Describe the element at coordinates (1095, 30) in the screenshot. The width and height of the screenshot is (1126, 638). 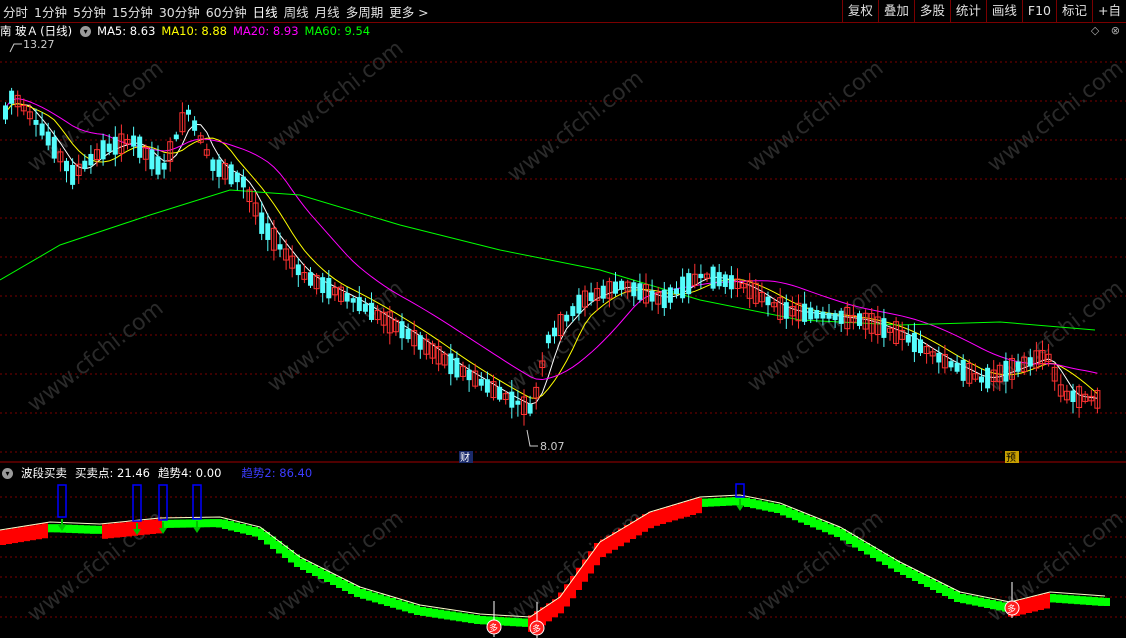
I see `diamond-icon: ◇` at that location.